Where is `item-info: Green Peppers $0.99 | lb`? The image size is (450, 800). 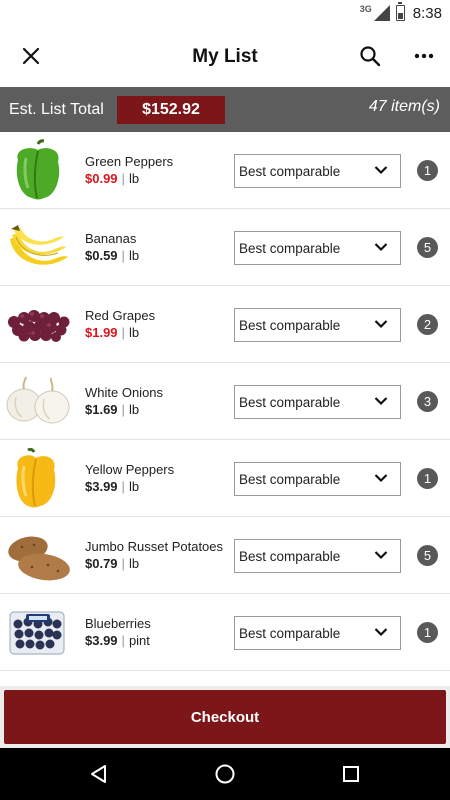 item-info: Green Peppers $0.99 | lb is located at coordinates (155, 170).